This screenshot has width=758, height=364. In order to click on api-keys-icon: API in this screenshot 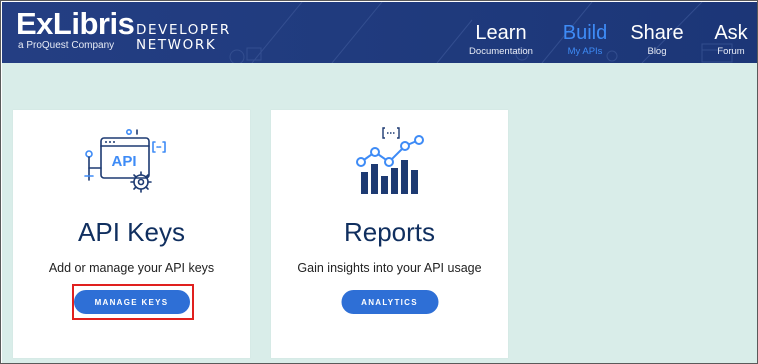, I will do `click(124, 161)`.